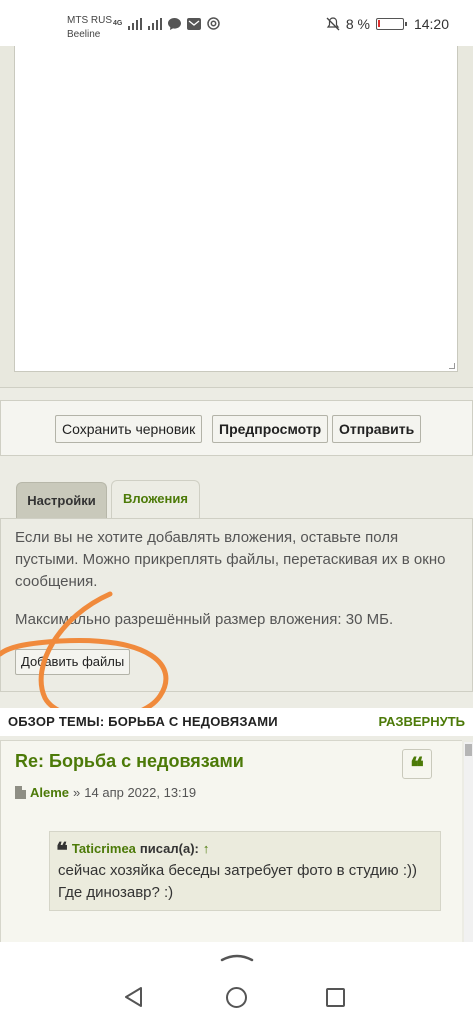 Image resolution: width=473 pixels, height=1024 pixels. What do you see at coordinates (236, 23) in the screenshot?
I see `status-bar: MTS RUS Beeline 4G 8 % 14:20` at bounding box center [236, 23].